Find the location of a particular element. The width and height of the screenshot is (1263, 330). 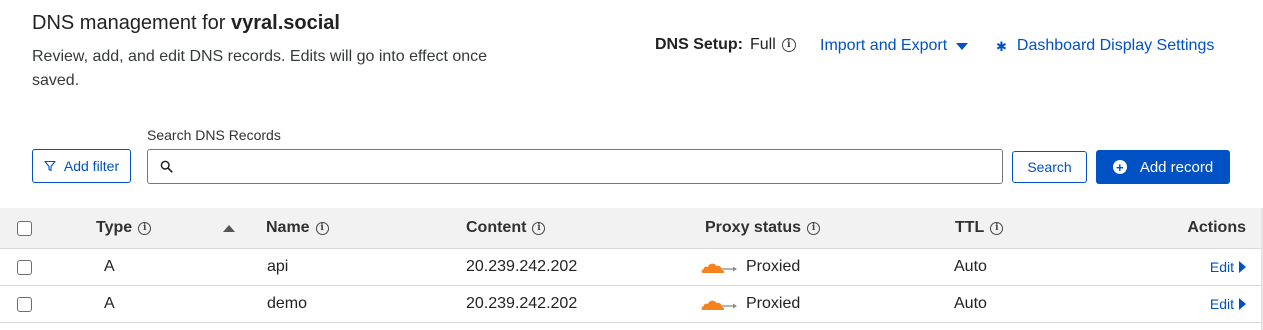

header-type: Type i is located at coordinates (124, 228).